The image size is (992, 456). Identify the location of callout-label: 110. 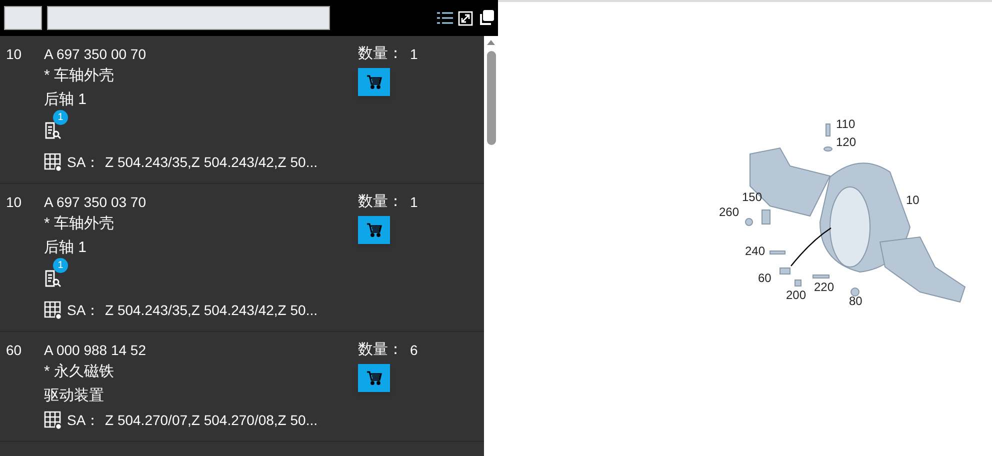
(846, 124).